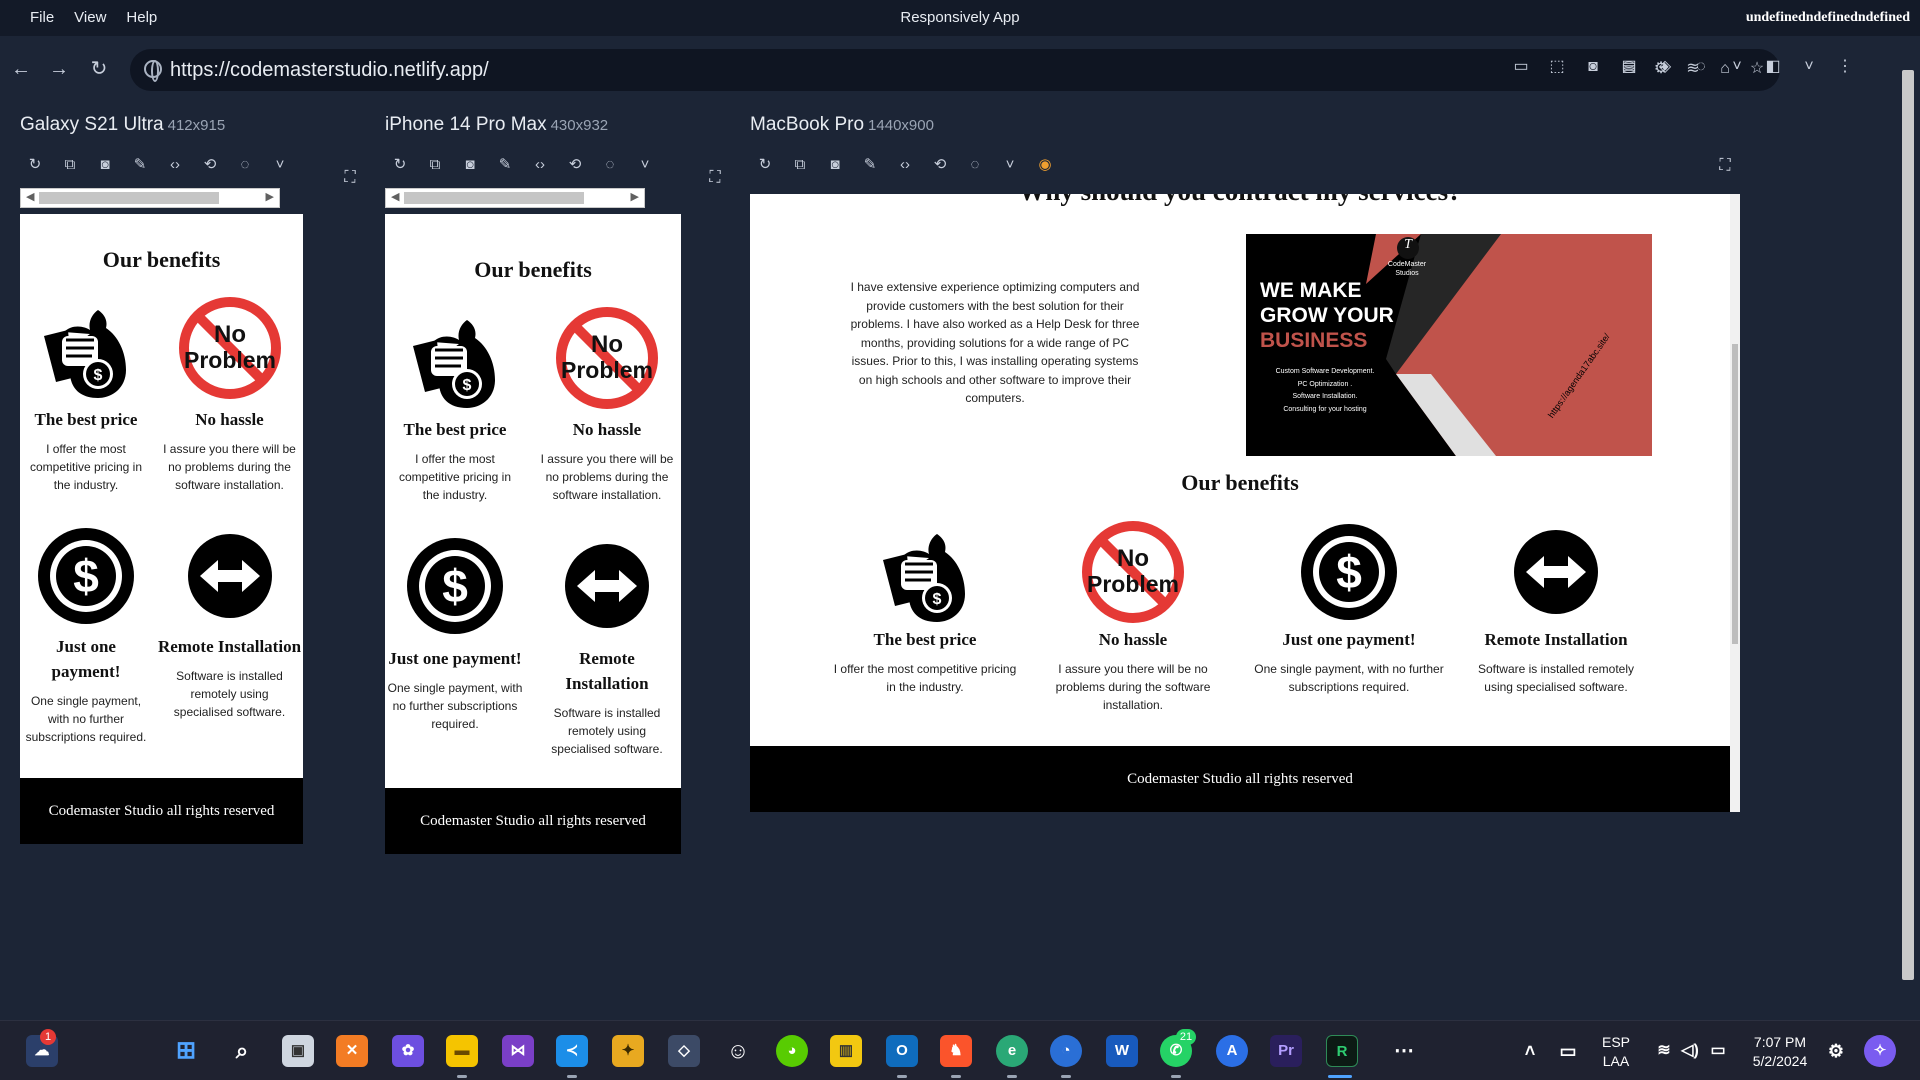  Describe the element at coordinates (298, 1051) in the screenshot. I see `task-view-icon: ▣` at that location.